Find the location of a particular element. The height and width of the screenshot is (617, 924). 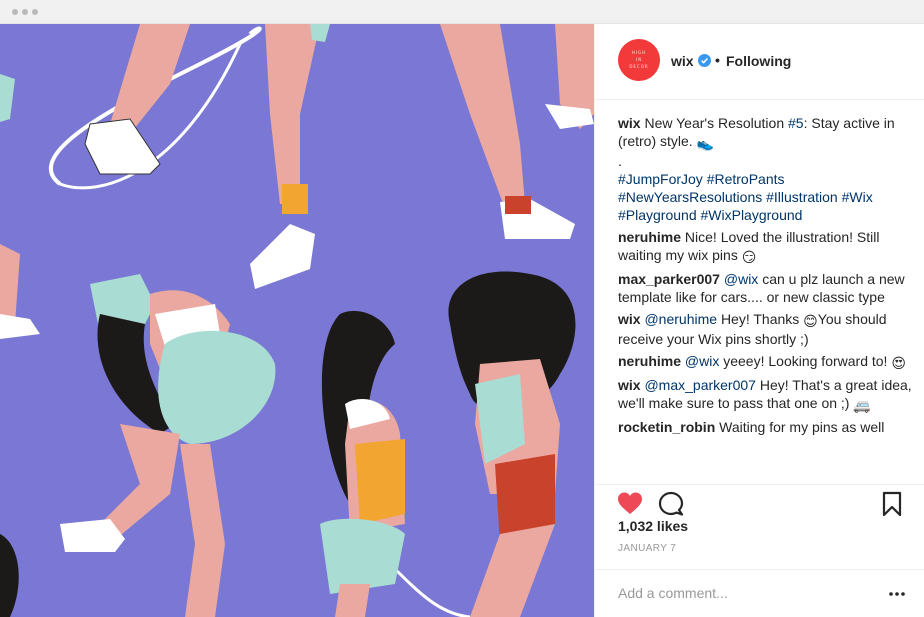

van-emoji-icon: 🚐 is located at coordinates (862, 405).